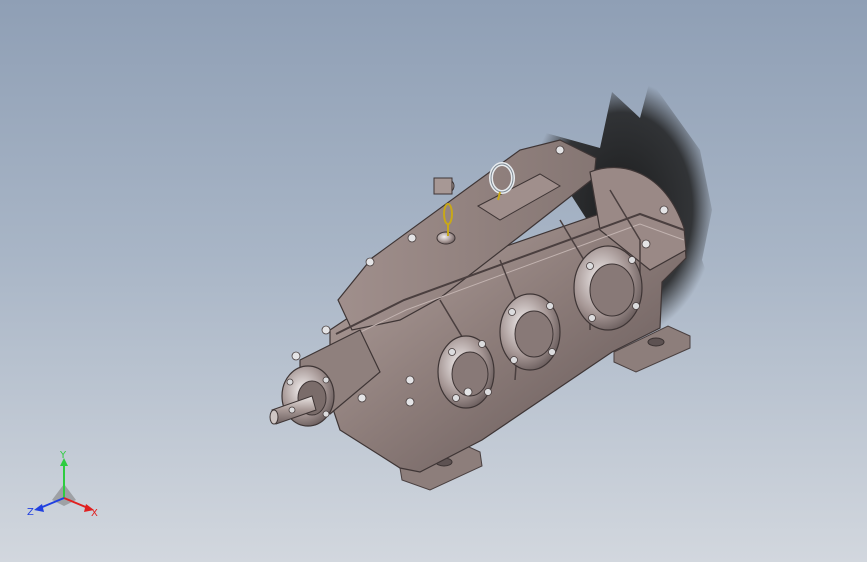 The height and width of the screenshot is (562, 867). Describe the element at coordinates (39, 508) in the screenshot. I see `z-axis-arrow-icon` at that location.